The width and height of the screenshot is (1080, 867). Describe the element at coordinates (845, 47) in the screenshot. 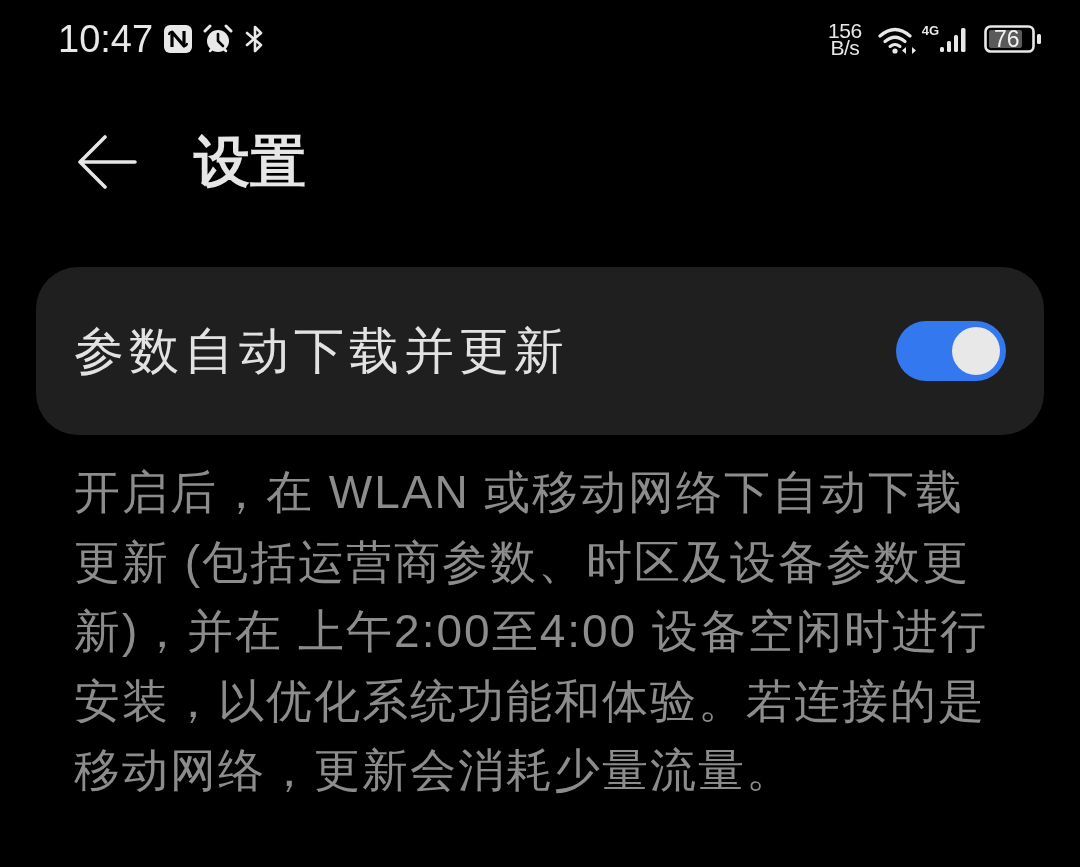

I see `network-speed-unit: B/s` at that location.